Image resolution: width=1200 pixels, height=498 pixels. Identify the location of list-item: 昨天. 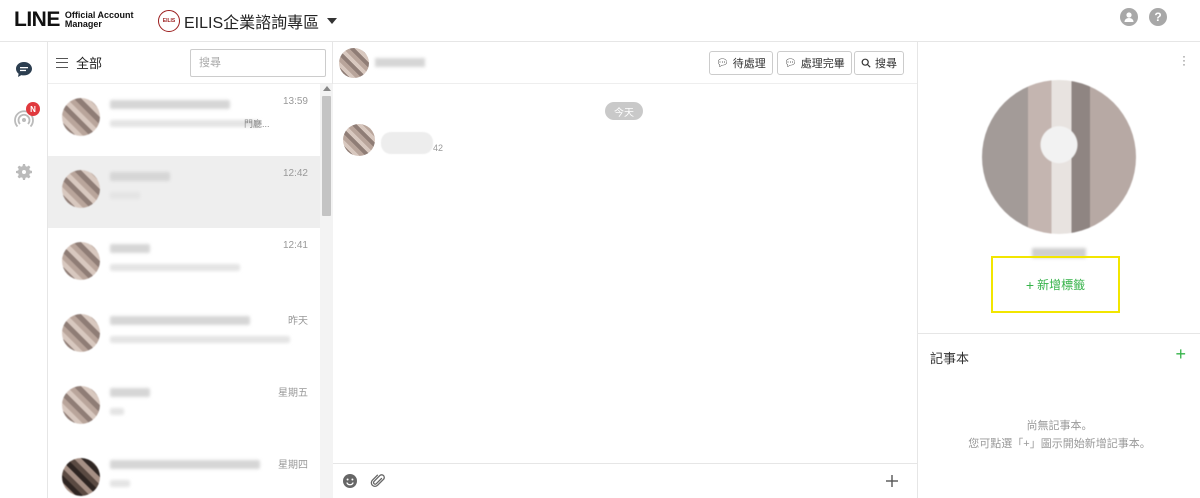
(184, 336).